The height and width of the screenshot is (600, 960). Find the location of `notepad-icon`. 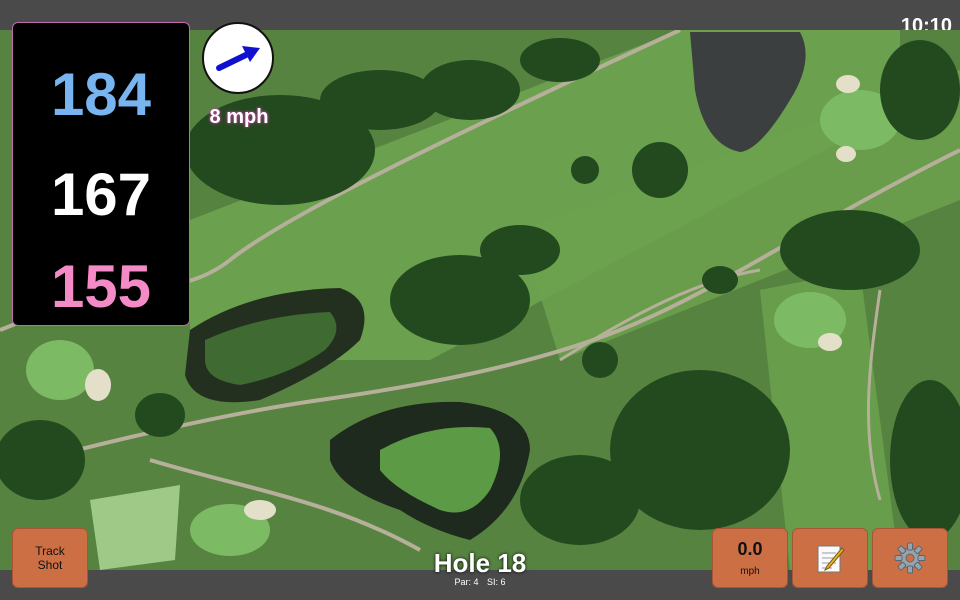

notepad-icon is located at coordinates (831, 559).